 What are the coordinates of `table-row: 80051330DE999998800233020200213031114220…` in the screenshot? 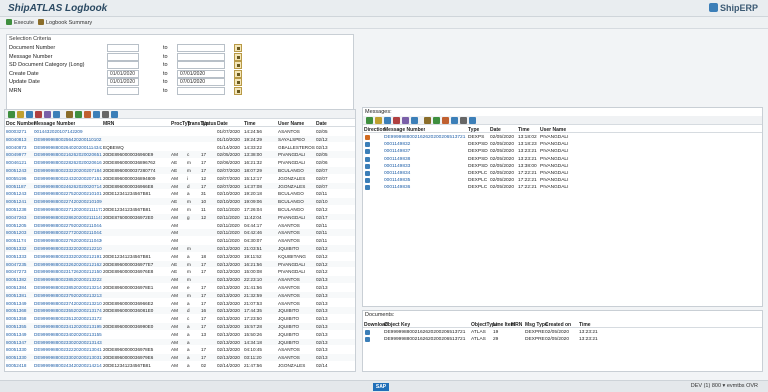 It's located at (180, 357).